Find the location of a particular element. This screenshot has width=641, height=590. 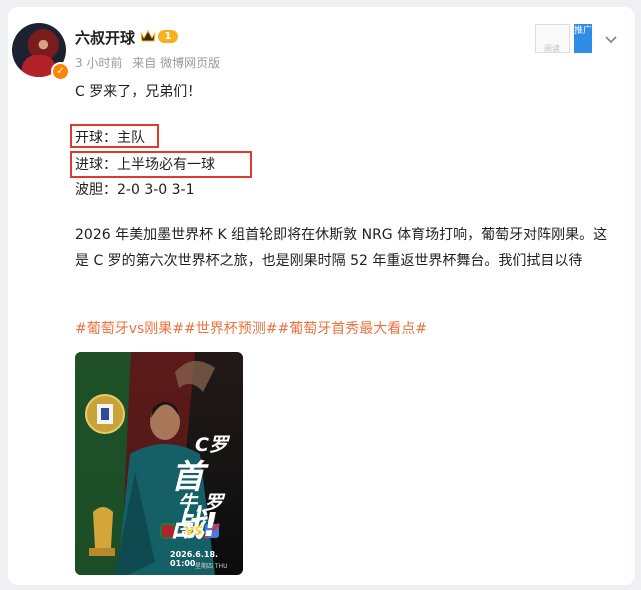

hashtag-link: #葡萄牙首秀最大看点# is located at coordinates (352, 329).